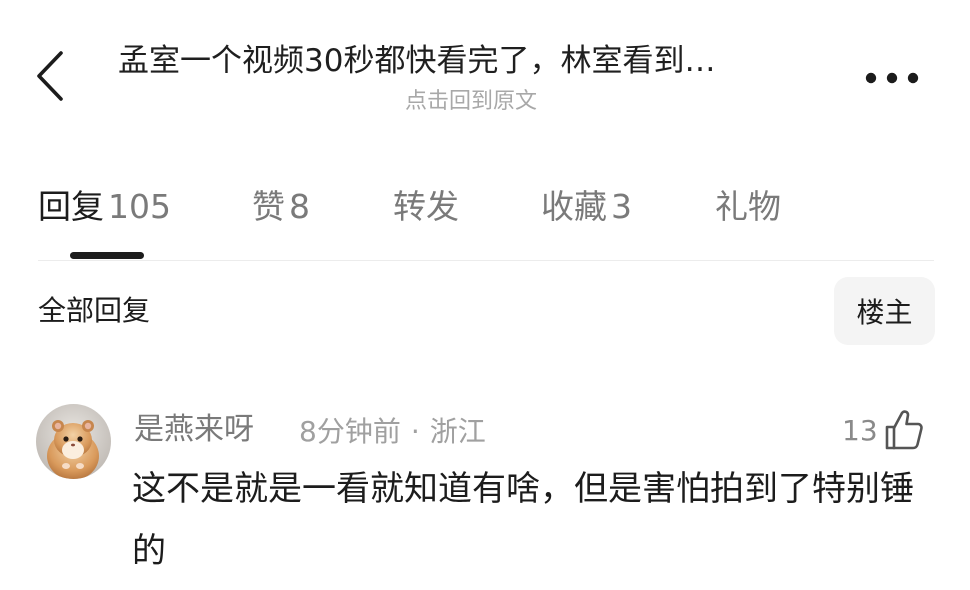 Image resolution: width=970 pixels, height=590 pixels. I want to click on tab-reposts: 转发, so click(426, 207).